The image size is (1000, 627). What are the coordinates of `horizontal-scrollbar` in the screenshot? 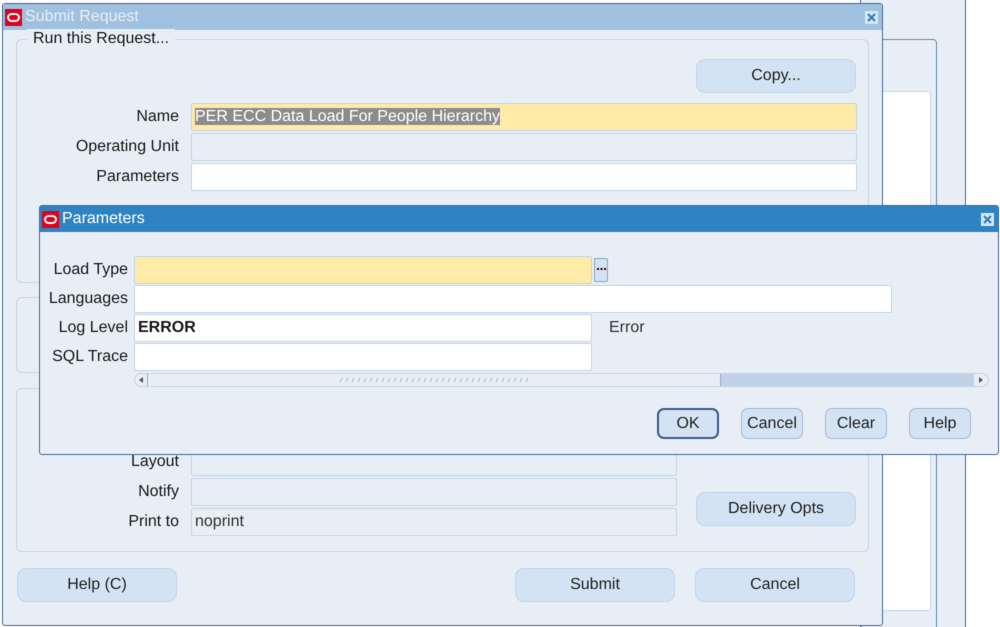 It's located at (561, 380).